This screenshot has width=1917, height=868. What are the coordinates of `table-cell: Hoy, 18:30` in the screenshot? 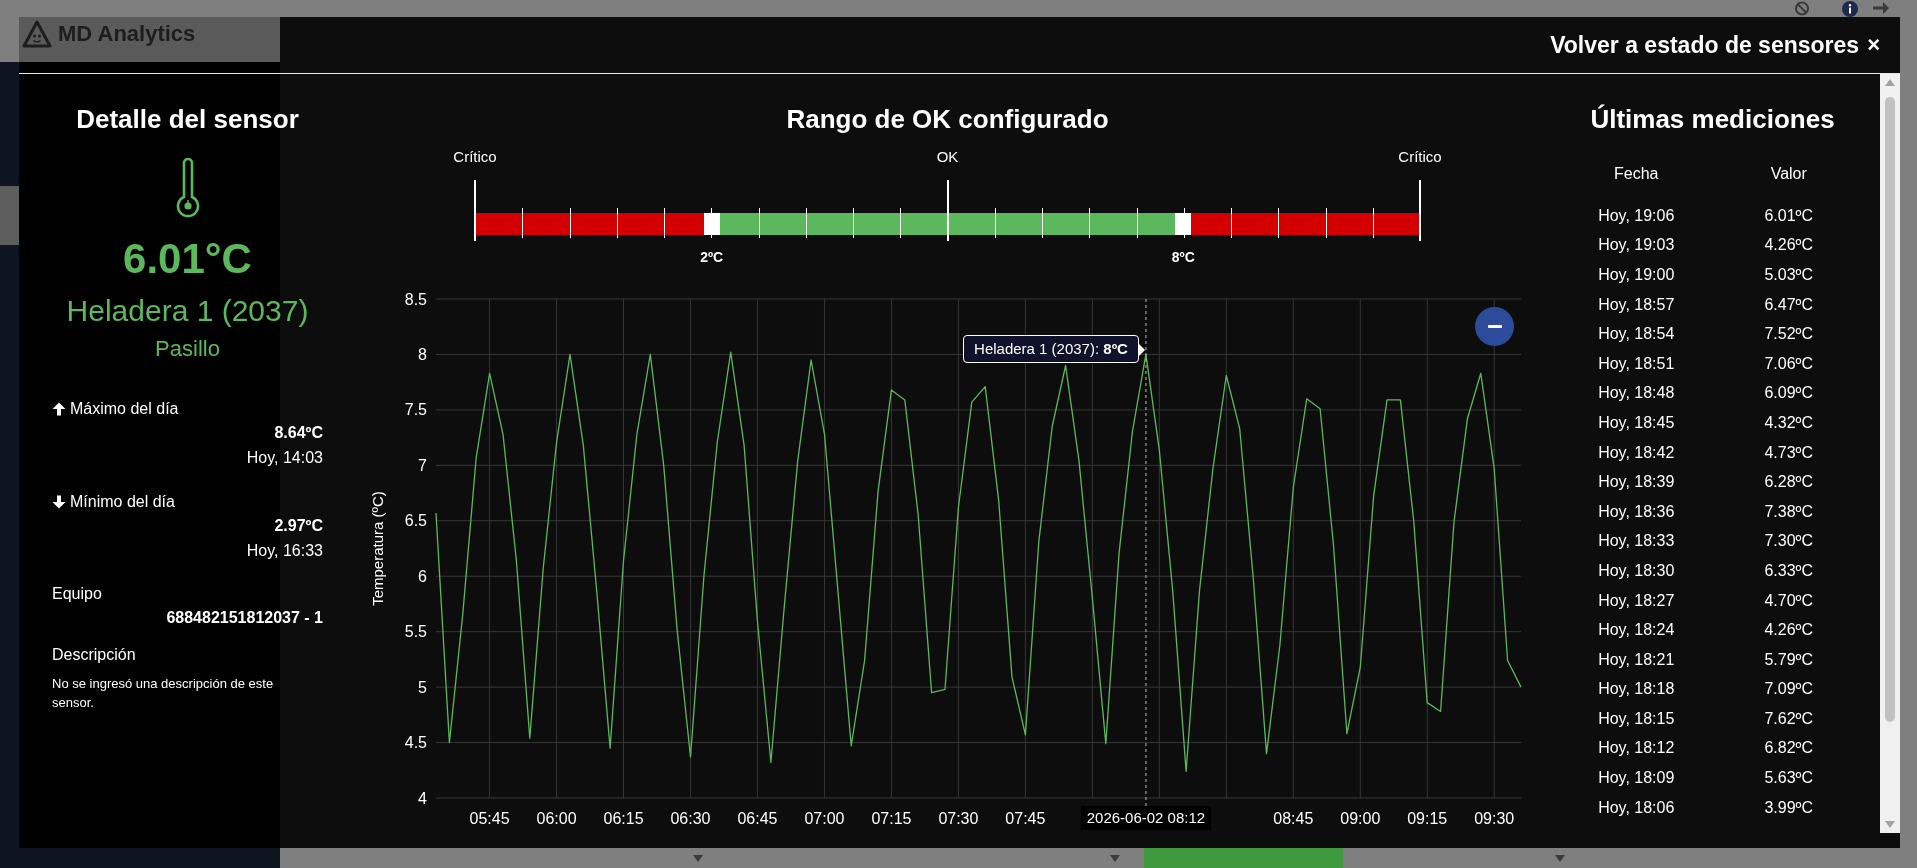 It's located at (1636, 570).